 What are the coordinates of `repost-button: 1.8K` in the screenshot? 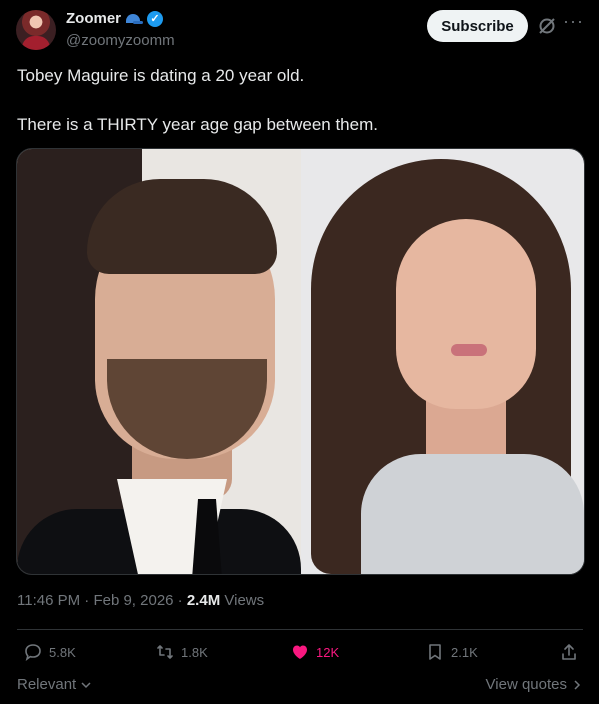 It's located at (181, 652).